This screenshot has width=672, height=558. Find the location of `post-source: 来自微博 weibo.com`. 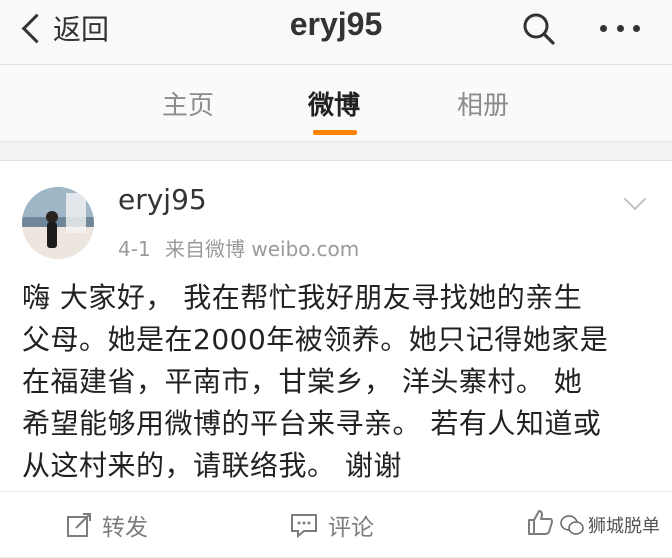

post-source: 来自微博 weibo.com is located at coordinates (262, 249).